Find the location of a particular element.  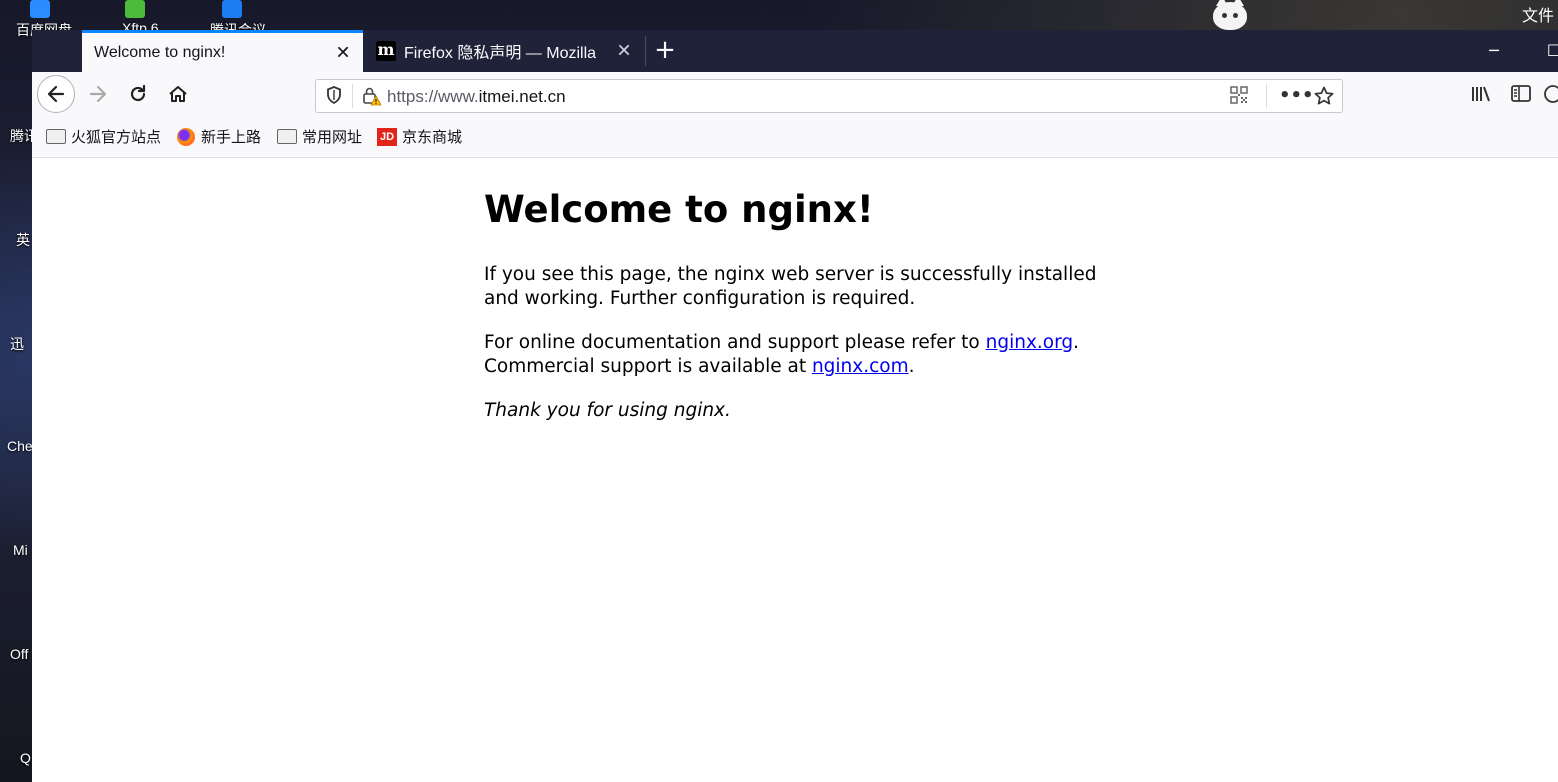

bookmarks-toolbar: 火狐官方站点 新手上路 常用网址 JD 京东商城 is located at coordinates (795, 137).